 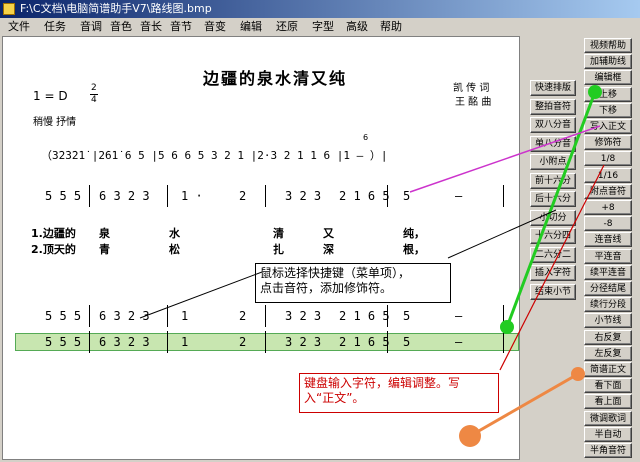 I want to click on right-panel-button-20: 简谱正文, so click(x=608, y=369).